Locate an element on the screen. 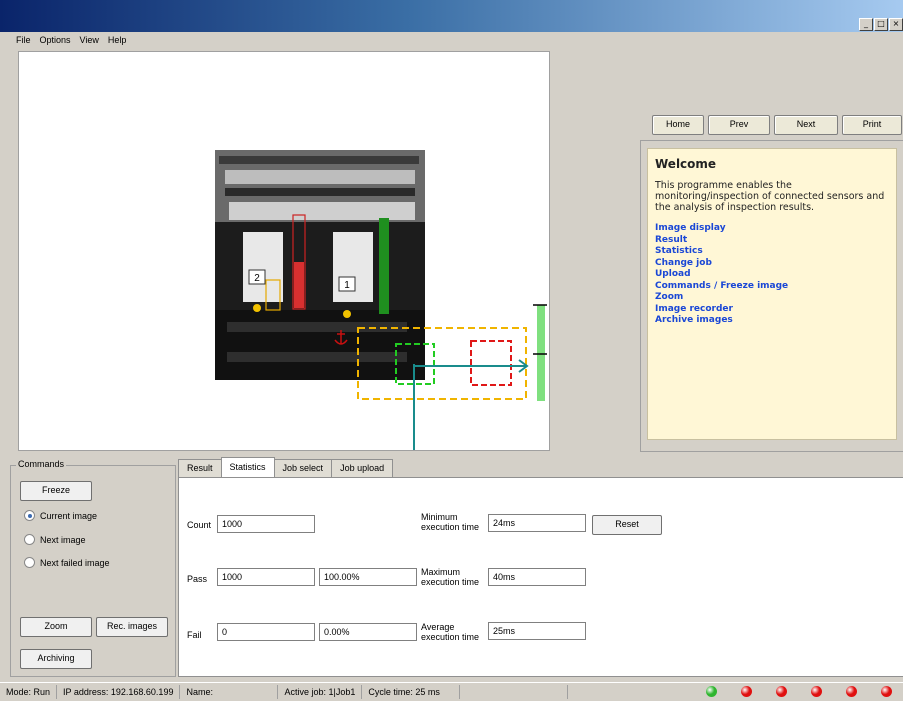 The width and height of the screenshot is (903, 701). zoom-button: Zoom is located at coordinates (56, 627).